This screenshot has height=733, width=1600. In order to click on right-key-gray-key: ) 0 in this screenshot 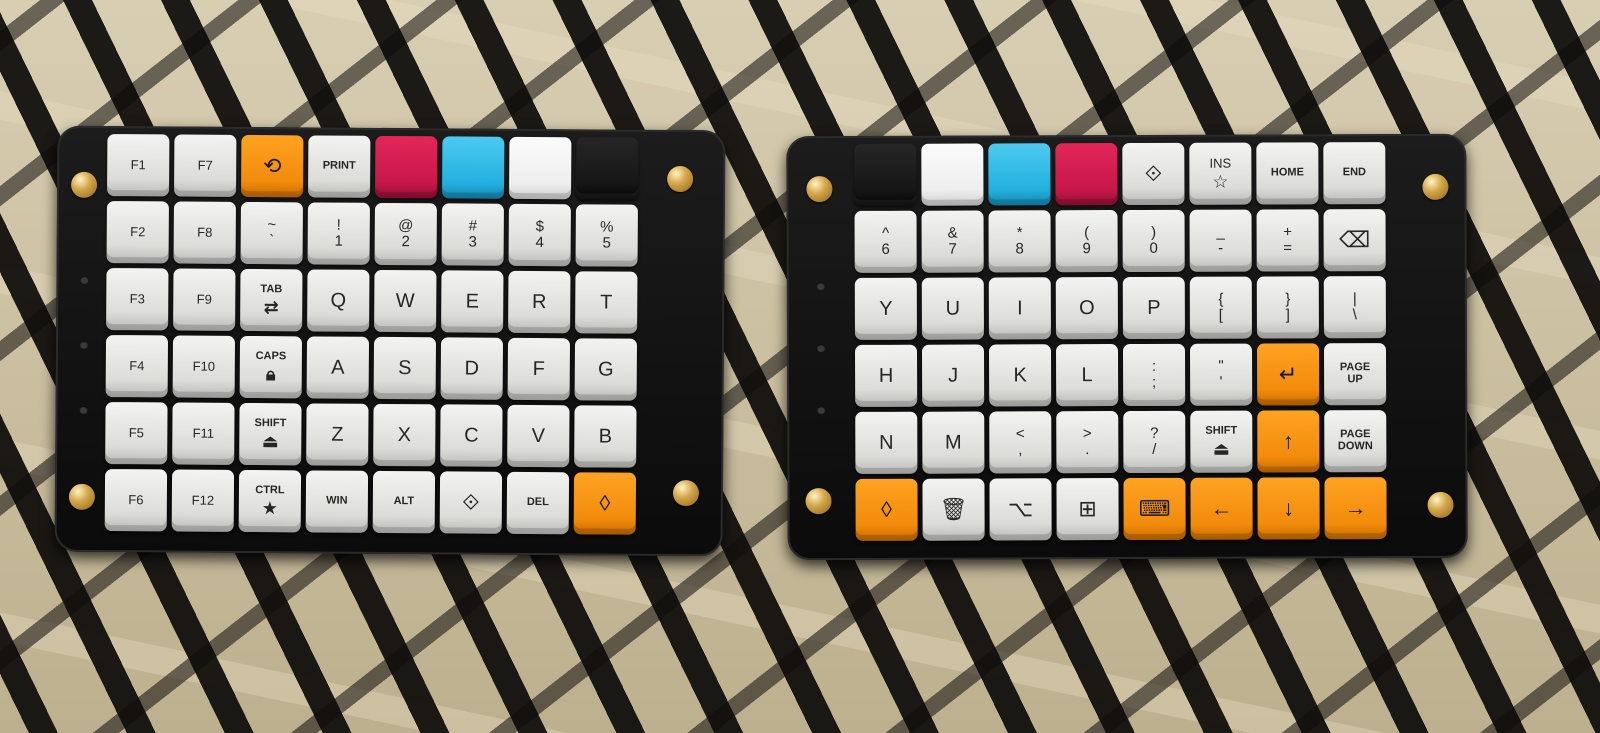, I will do `click(1153, 241)`.